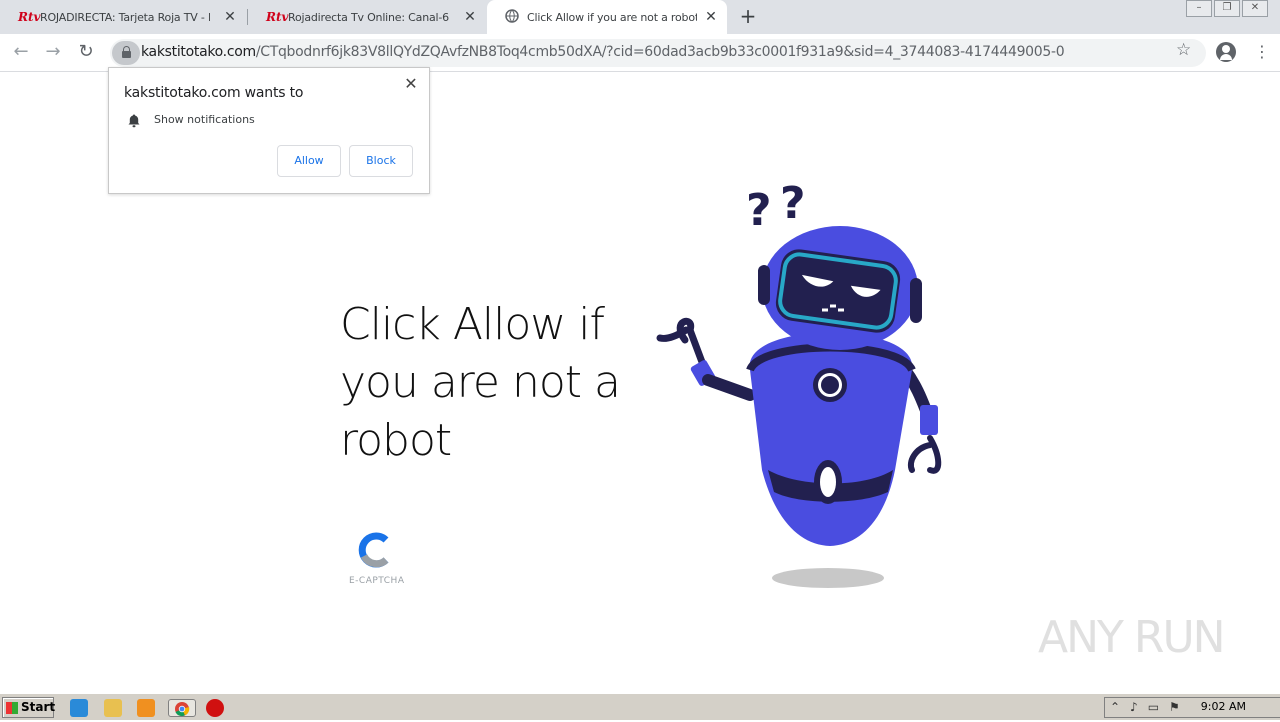 The image size is (1280, 722). What do you see at coordinates (748, 16) in the screenshot?
I see `new-tab-button: +` at bounding box center [748, 16].